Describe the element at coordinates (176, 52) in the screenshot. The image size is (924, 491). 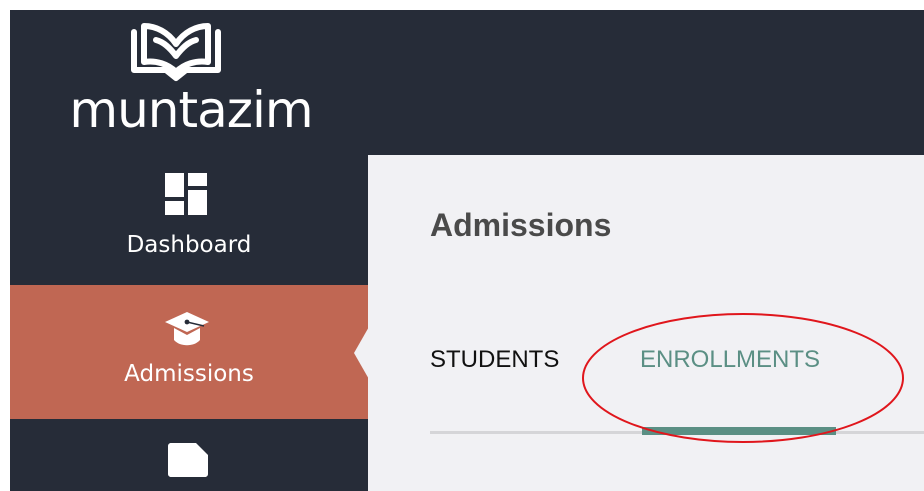
I see `open-book-icon` at that location.